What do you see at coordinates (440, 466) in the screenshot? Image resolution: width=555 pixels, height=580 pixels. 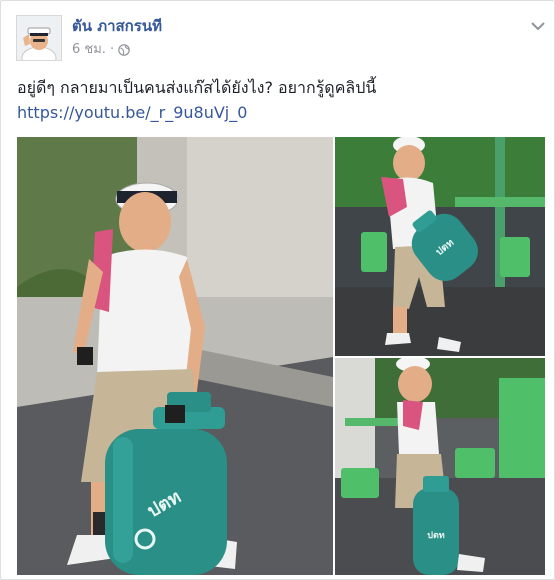 I see `post-photo-bottom-right: ปตท` at bounding box center [440, 466].